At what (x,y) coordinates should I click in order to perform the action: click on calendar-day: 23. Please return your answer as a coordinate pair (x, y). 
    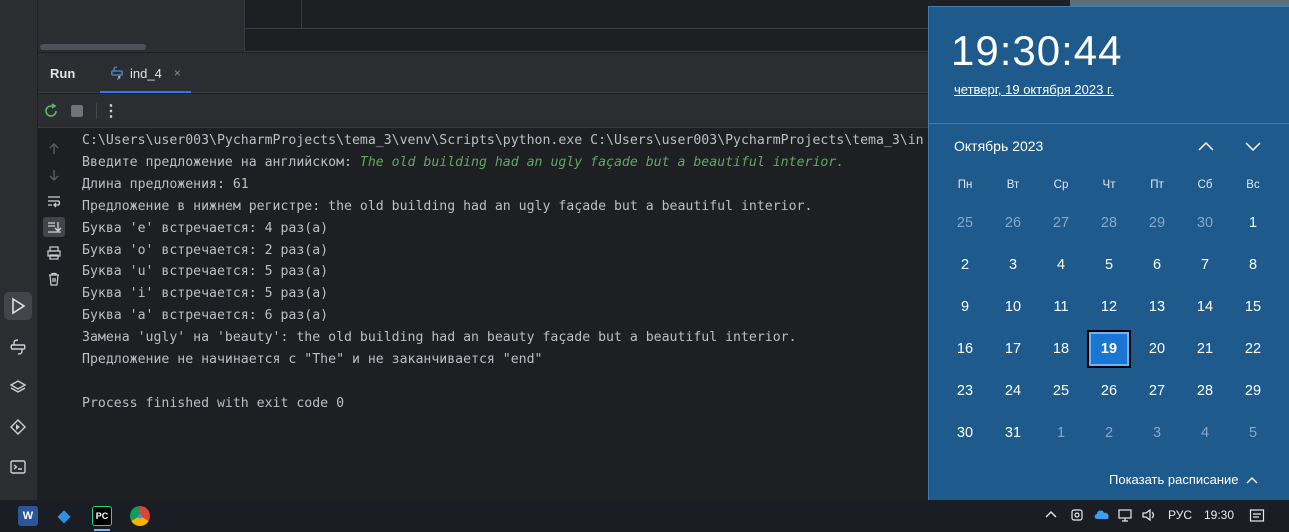
    Looking at the image, I should click on (965, 391).